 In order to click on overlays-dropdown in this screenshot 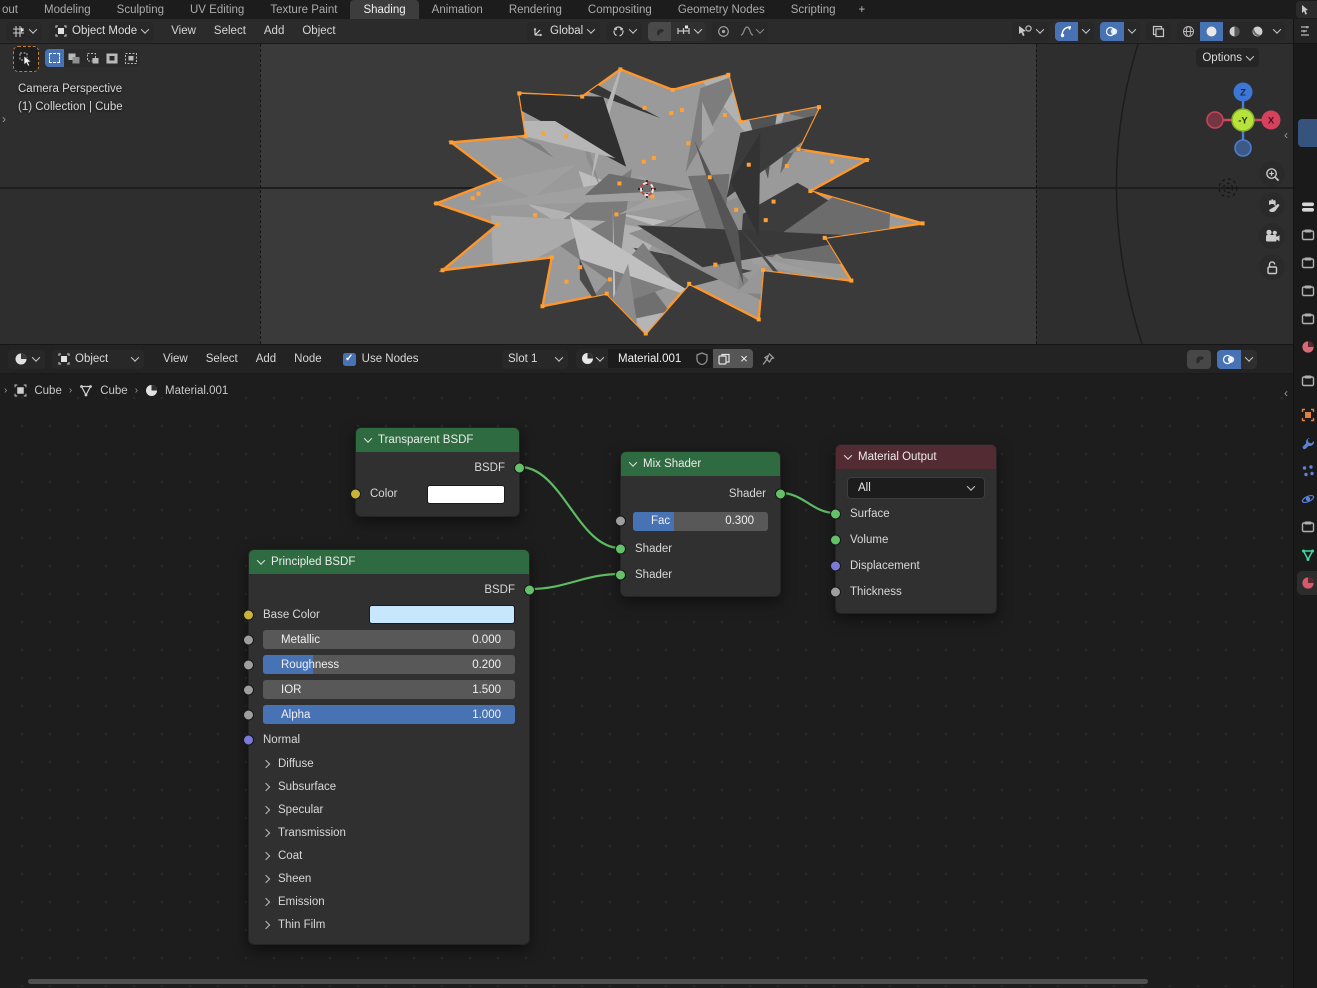, I will do `click(1132, 31)`.